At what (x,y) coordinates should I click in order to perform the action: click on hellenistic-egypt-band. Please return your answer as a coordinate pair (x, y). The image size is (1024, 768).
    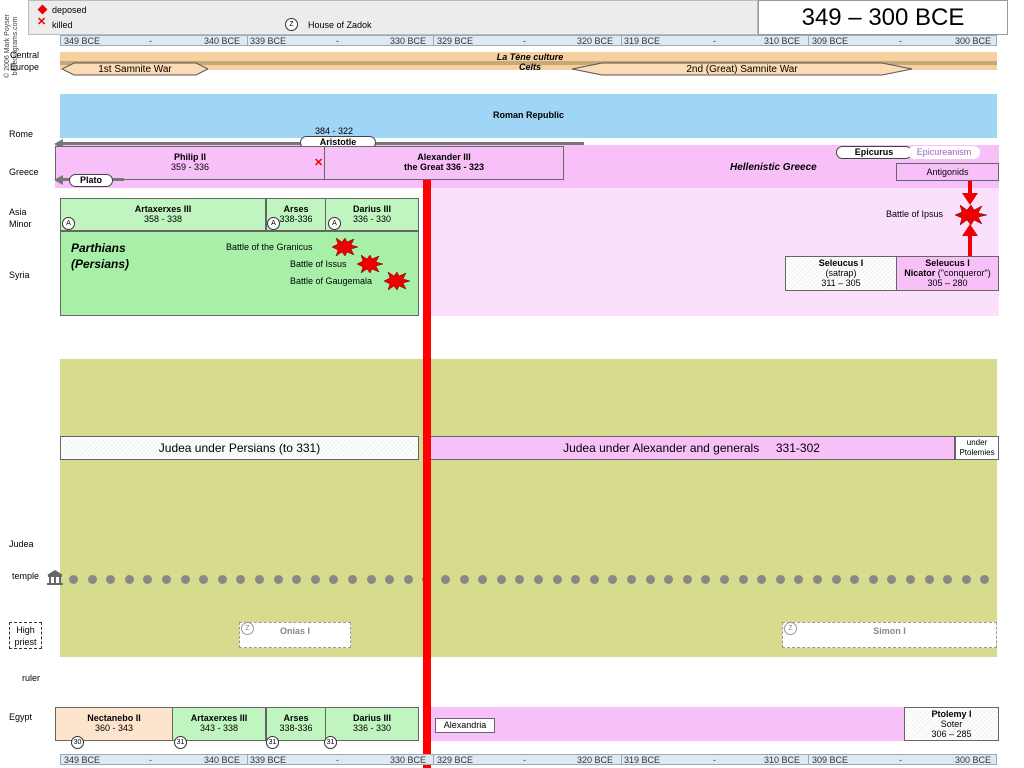
    Looking at the image, I should click on (666, 724).